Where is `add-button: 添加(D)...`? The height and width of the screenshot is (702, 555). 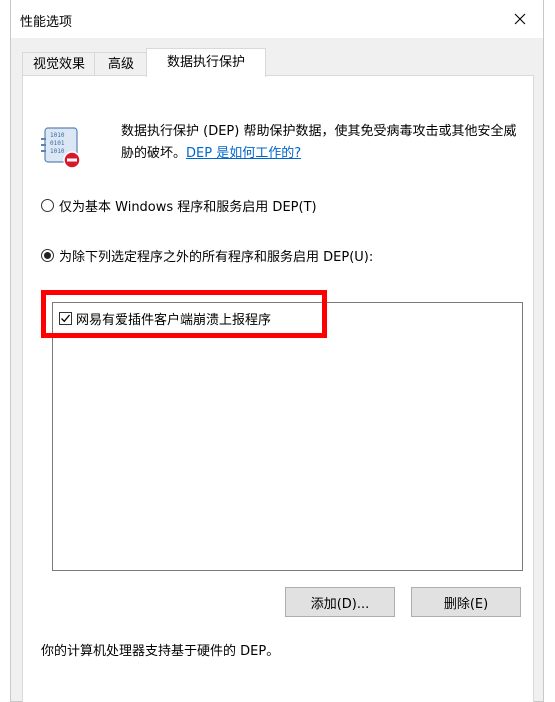
add-button: 添加(D)... is located at coordinates (340, 602).